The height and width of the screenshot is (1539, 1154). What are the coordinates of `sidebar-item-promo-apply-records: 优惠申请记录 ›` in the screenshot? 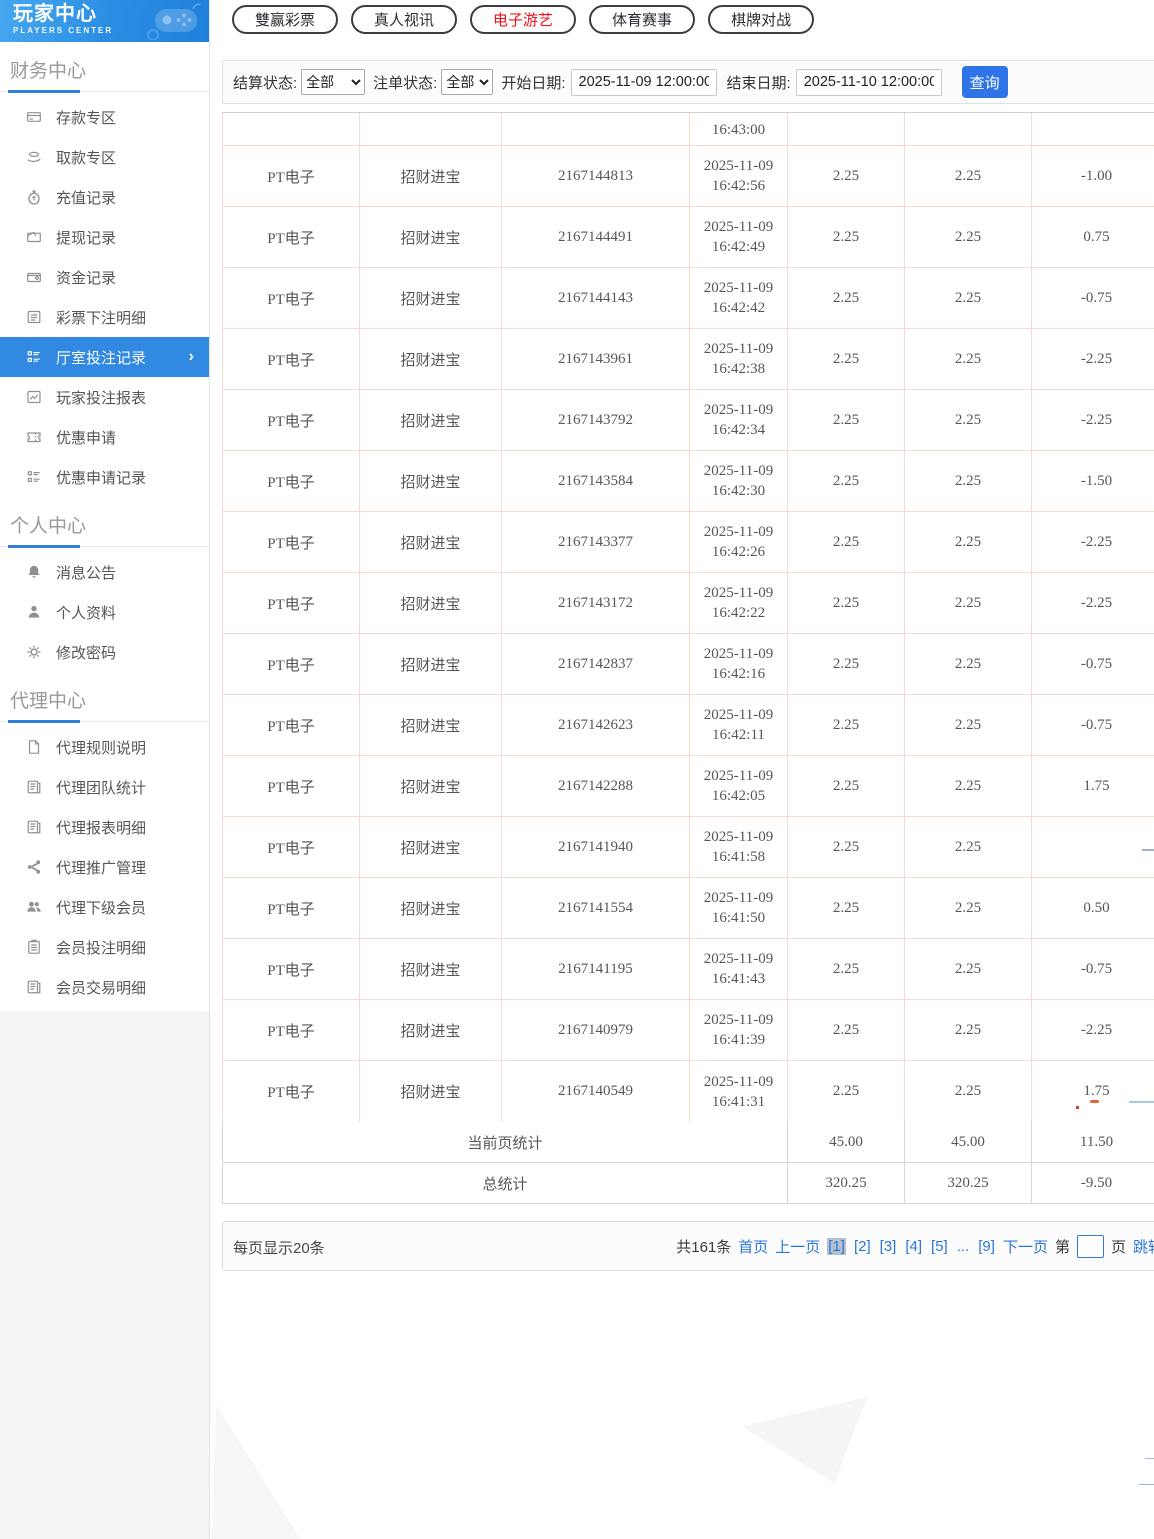 It's located at (104, 477).